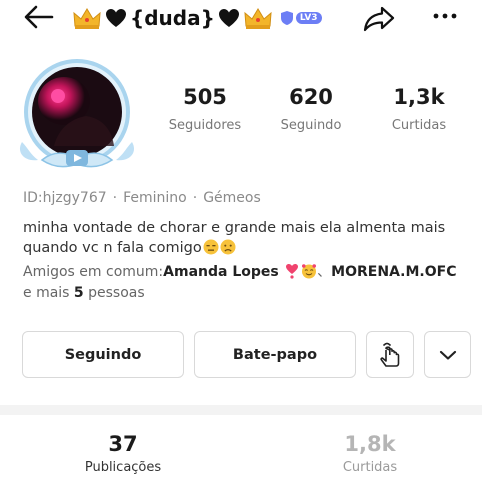 This screenshot has height=480, width=482. I want to click on likes-stat: 1,3k Curtidas, so click(419, 108).